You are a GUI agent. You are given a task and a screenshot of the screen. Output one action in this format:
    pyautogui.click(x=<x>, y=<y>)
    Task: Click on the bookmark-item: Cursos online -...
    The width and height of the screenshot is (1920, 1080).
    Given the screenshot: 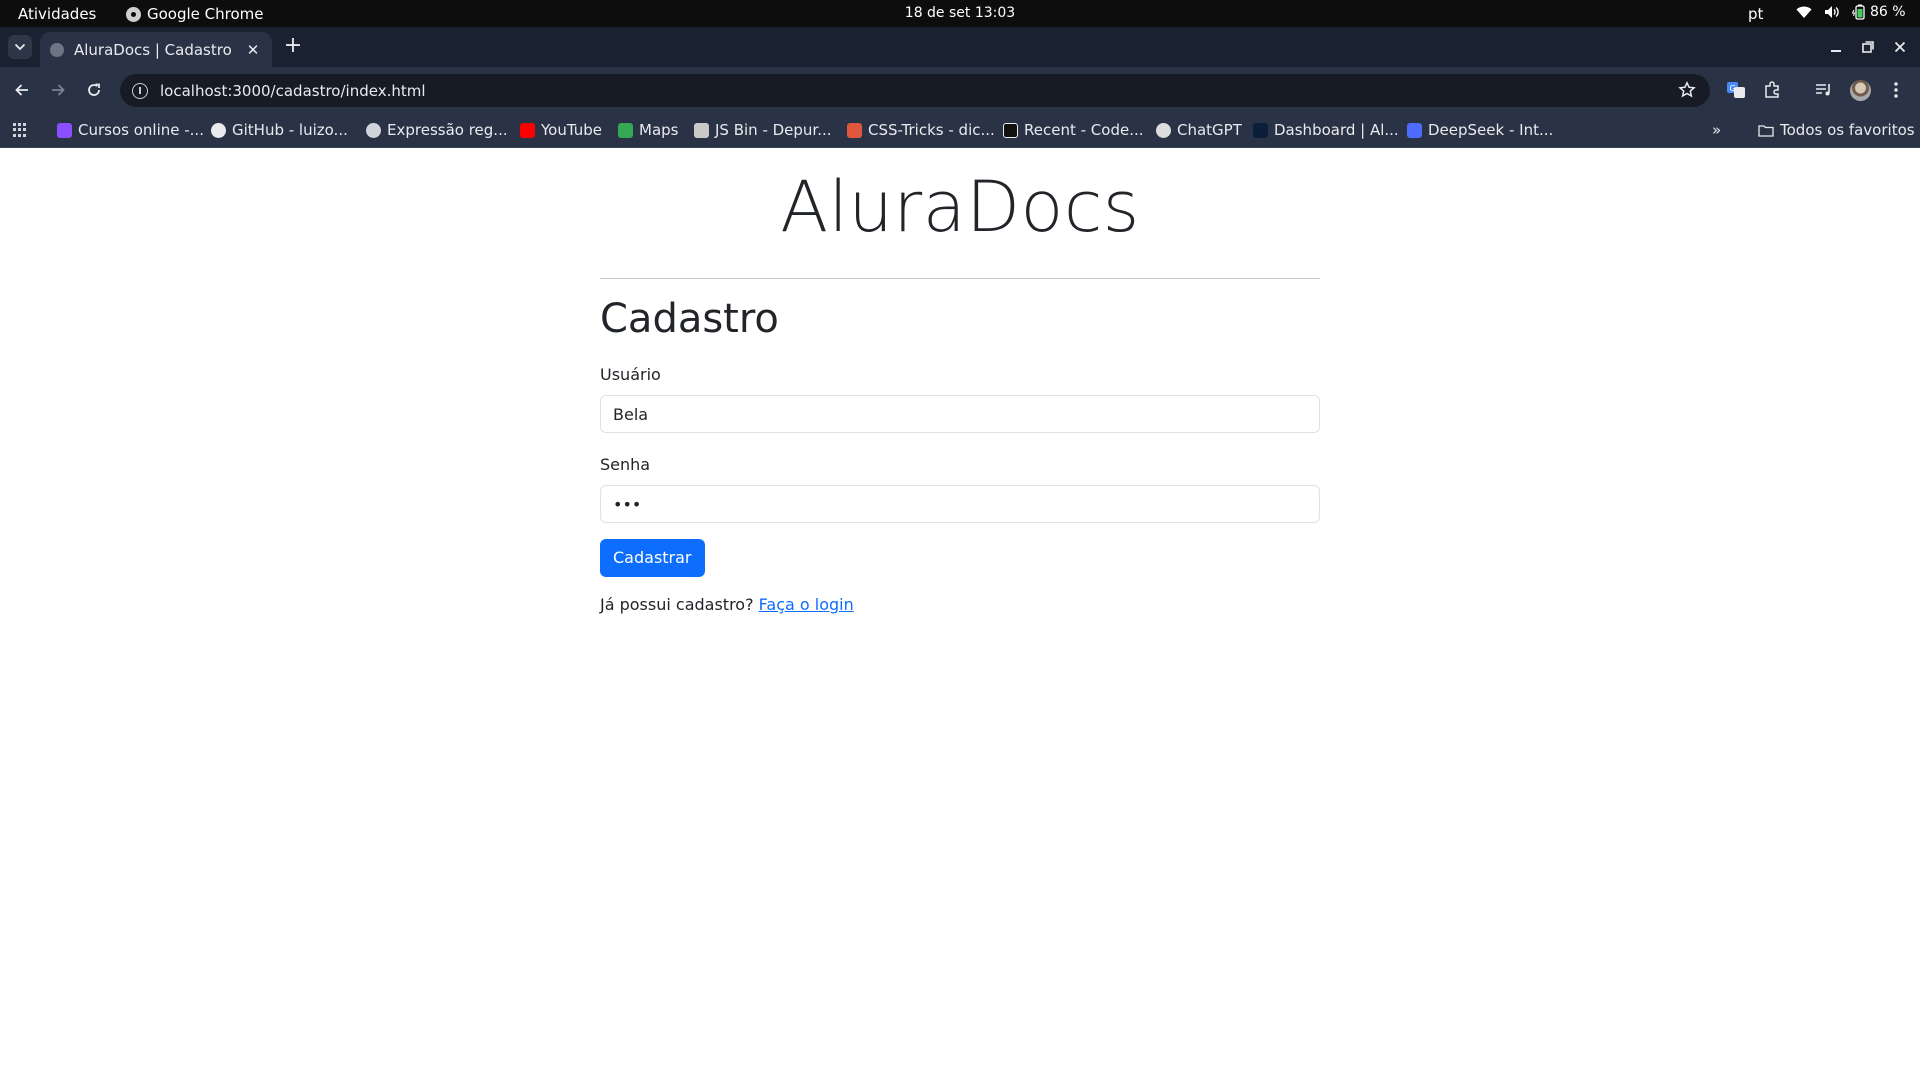 What is the action you would take?
    pyautogui.click(x=130, y=130)
    